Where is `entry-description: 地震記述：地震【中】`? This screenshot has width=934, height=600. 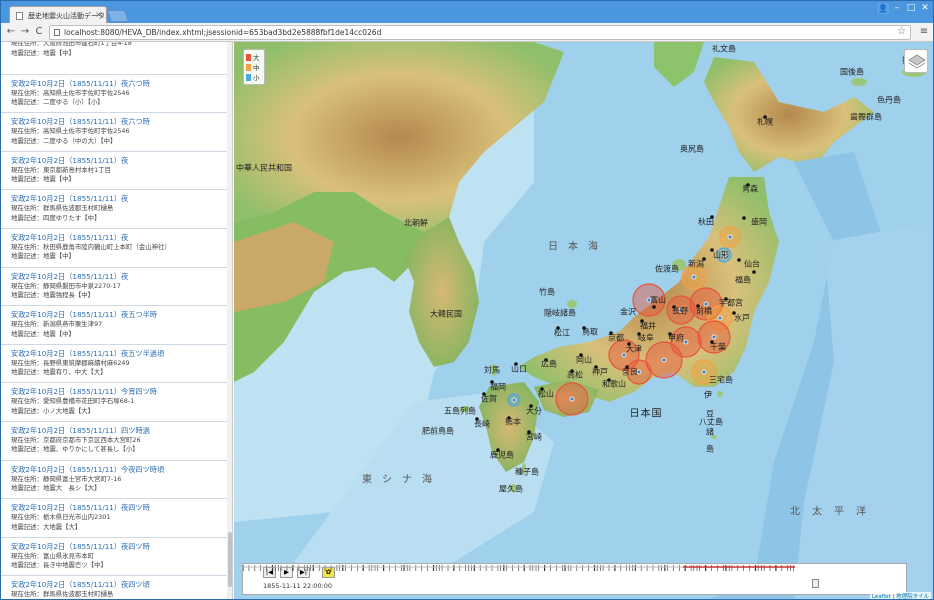 entry-description: 地震記述：地震【中】 is located at coordinates (43, 256).